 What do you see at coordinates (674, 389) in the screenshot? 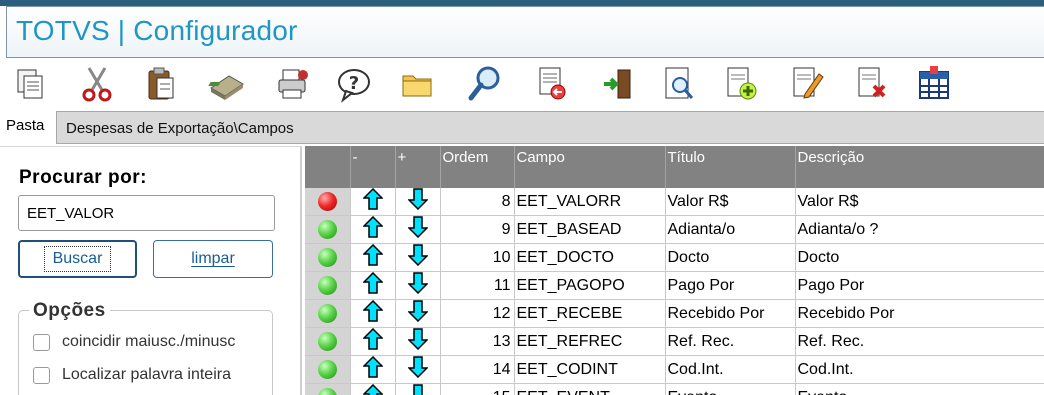
I see `table-row: 15EET_EVENTEventoEvento` at bounding box center [674, 389].